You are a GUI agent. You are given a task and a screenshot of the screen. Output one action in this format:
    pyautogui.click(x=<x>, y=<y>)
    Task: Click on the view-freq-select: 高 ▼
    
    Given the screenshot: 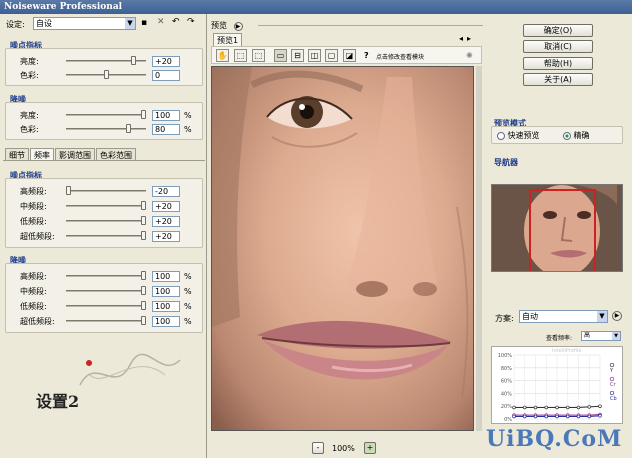 What is the action you would take?
    pyautogui.click(x=601, y=336)
    